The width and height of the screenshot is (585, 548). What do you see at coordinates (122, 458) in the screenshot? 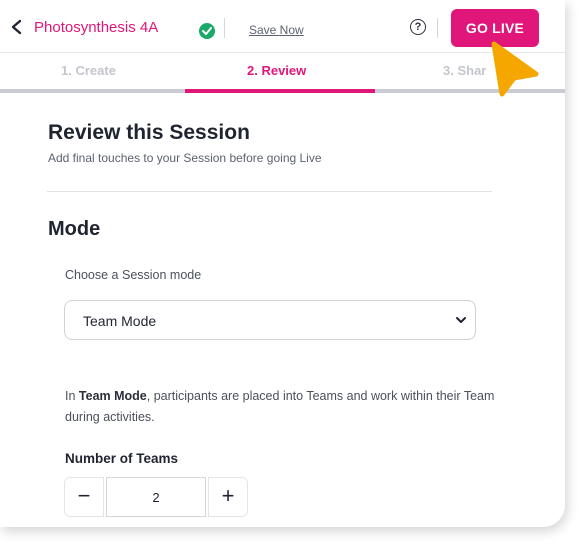
I see `number-of-teams-label: Number of Teams` at bounding box center [122, 458].